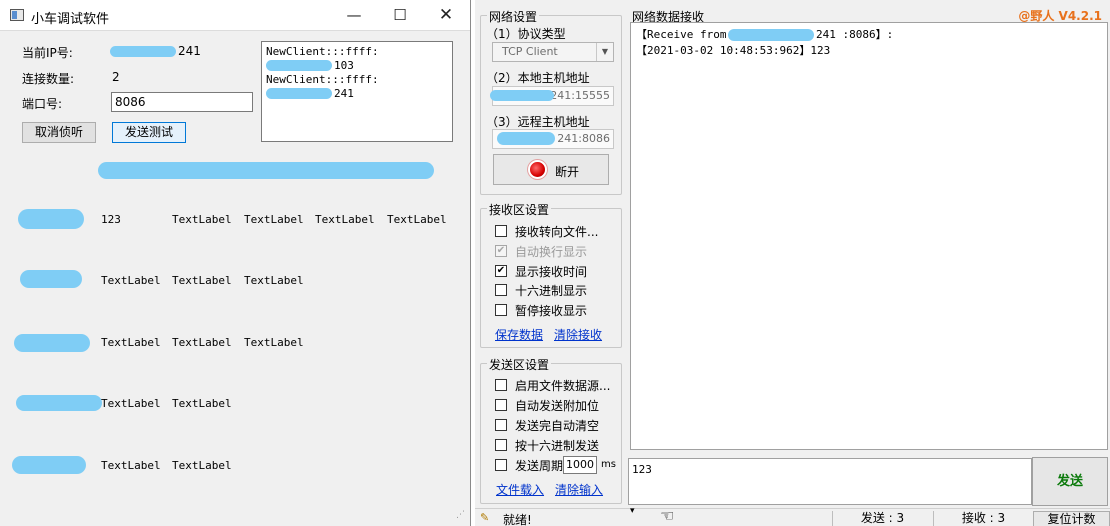 The width and height of the screenshot is (1110, 526). What do you see at coordinates (604, 52) in the screenshot?
I see `chevron-down-icon: ▼` at bounding box center [604, 52].